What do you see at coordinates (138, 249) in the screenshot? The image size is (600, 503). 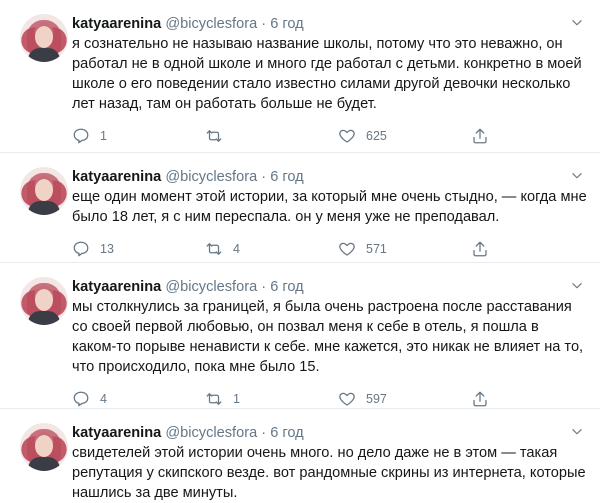 I see `reply-button: 13` at bounding box center [138, 249].